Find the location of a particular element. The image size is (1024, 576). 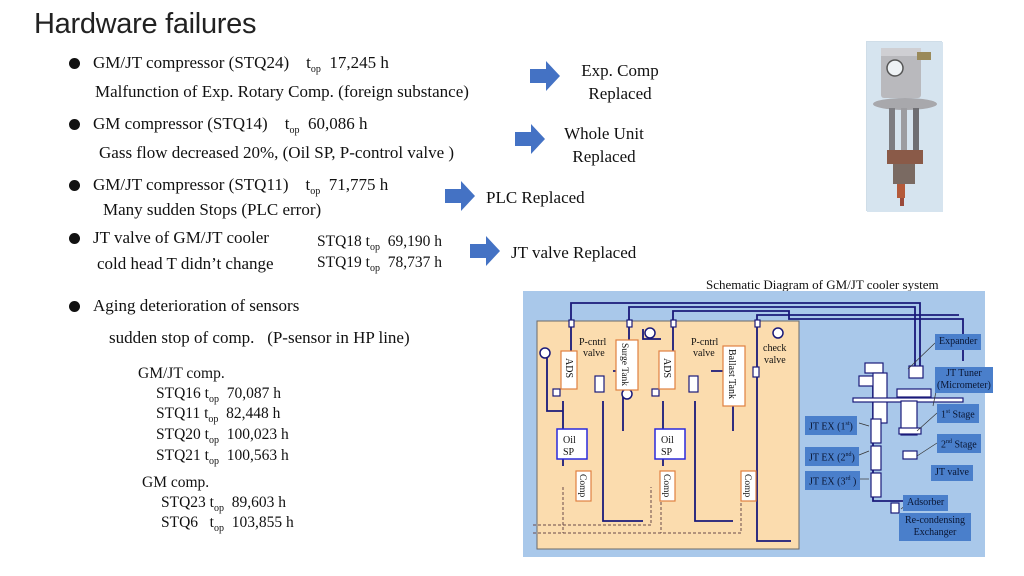

unit-row: STQ16 top 70,087 h is located at coordinates (218, 395).